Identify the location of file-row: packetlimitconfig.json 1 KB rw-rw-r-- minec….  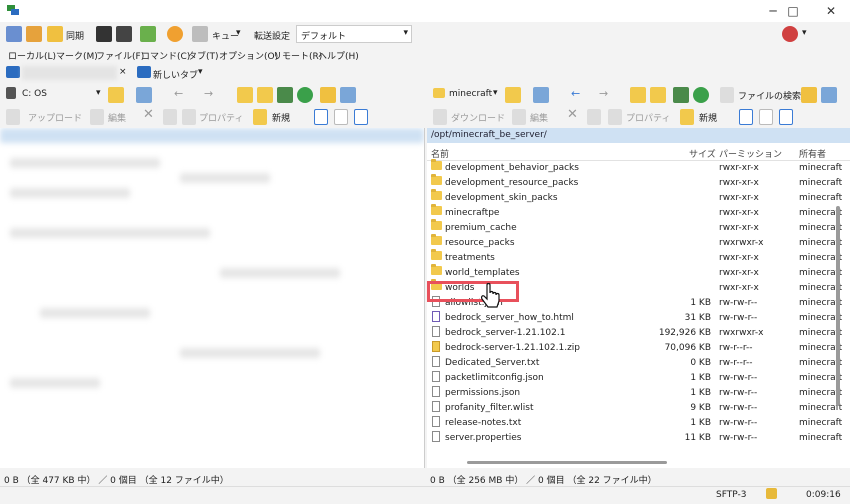
(638, 378).